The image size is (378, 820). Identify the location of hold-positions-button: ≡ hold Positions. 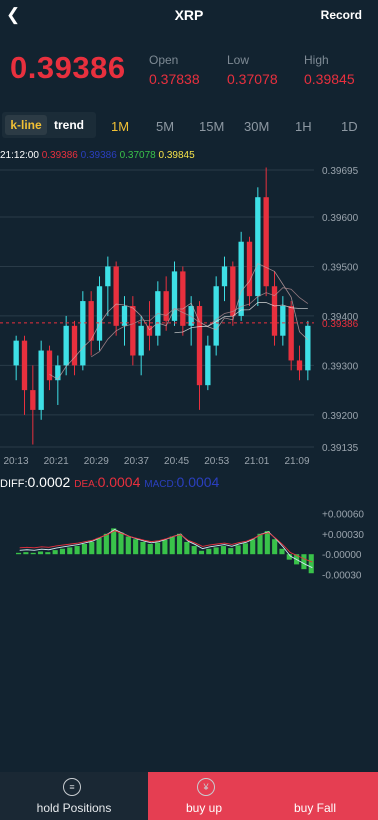
(74, 796).